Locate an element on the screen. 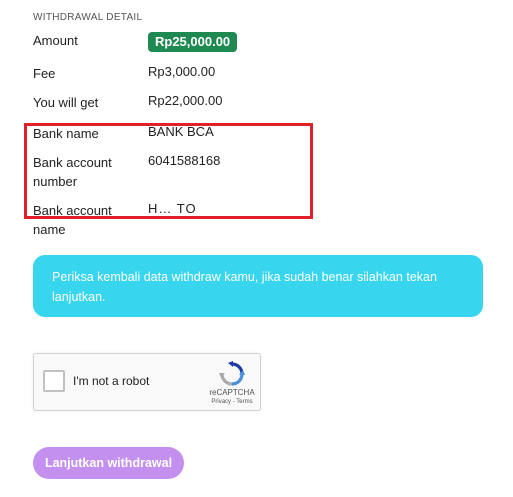  fee-label: Fee is located at coordinates (44, 73).